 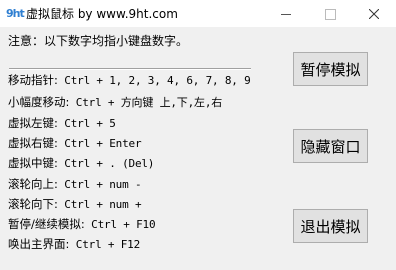 I want to click on shortcut-pause-resume: 暂停/继续模拟: Ctrl + F10, so click(x=82, y=224).